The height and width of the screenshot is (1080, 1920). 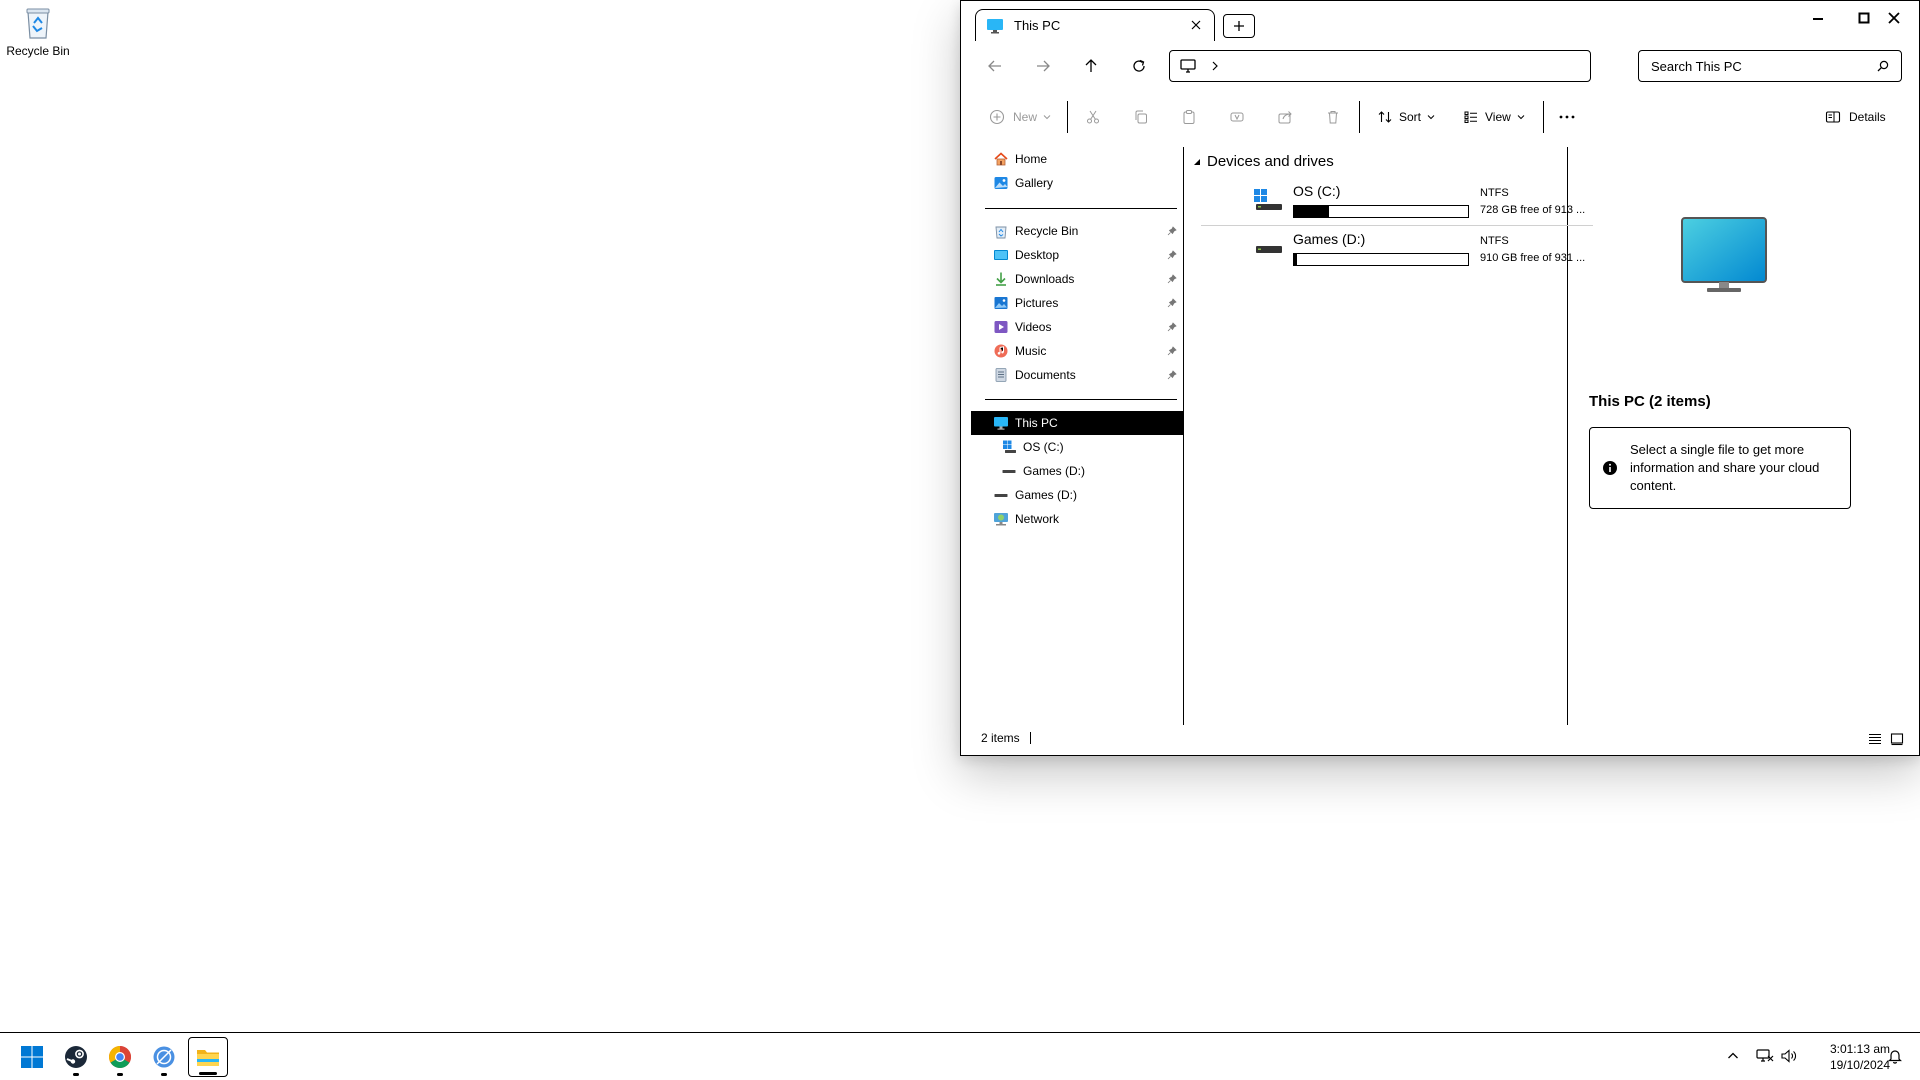 I want to click on nav-item-downloads: Downloads, so click(x=1077, y=279).